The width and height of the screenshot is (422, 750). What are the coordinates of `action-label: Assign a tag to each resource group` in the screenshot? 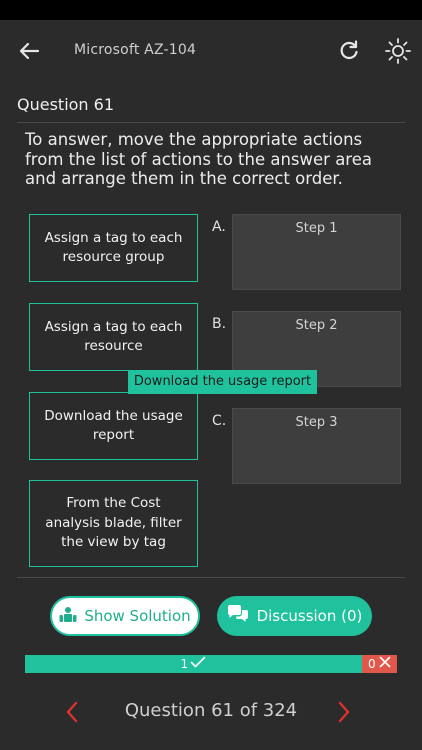 It's located at (113, 247).